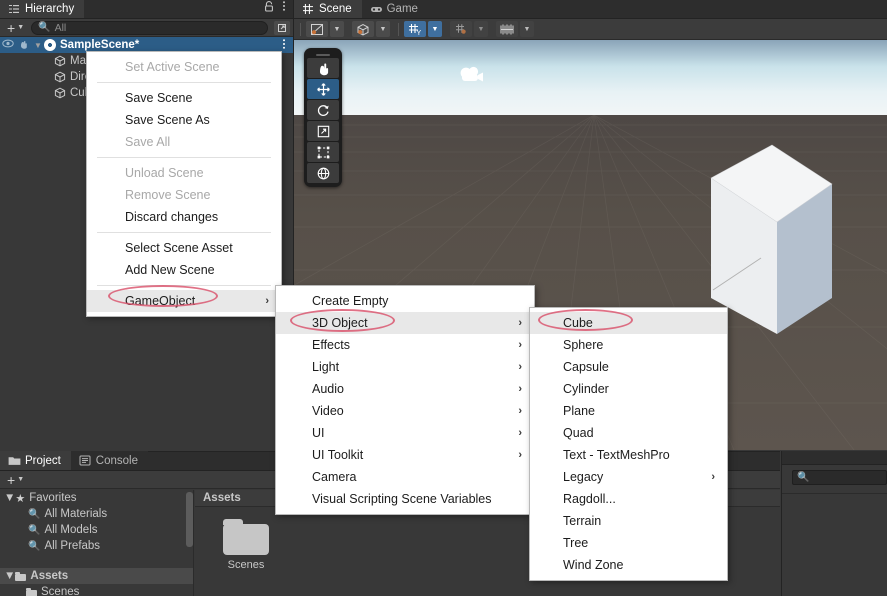 This screenshot has height=596, width=887. What do you see at coordinates (42, 9) in the screenshot?
I see `tab-hierarchy: Hierarchy` at bounding box center [42, 9].